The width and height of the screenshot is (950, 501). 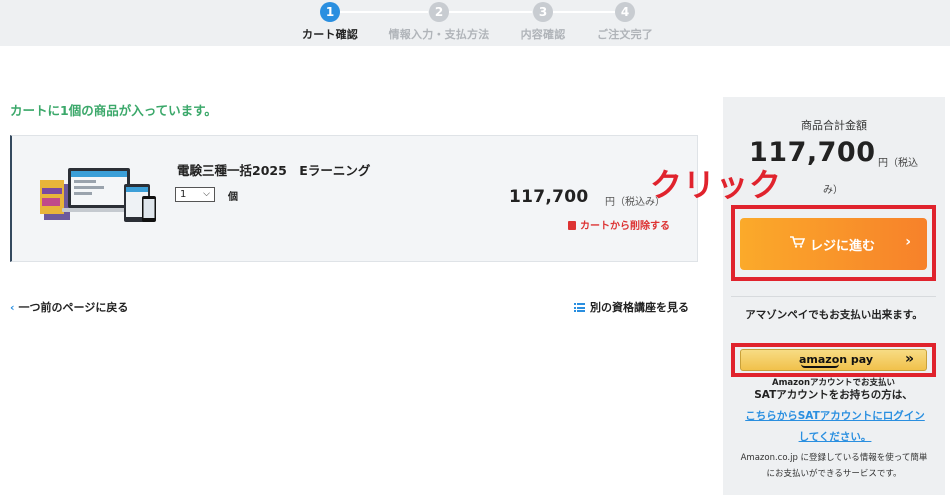 I want to click on total-price-unit: 円（税込, so click(x=898, y=163).